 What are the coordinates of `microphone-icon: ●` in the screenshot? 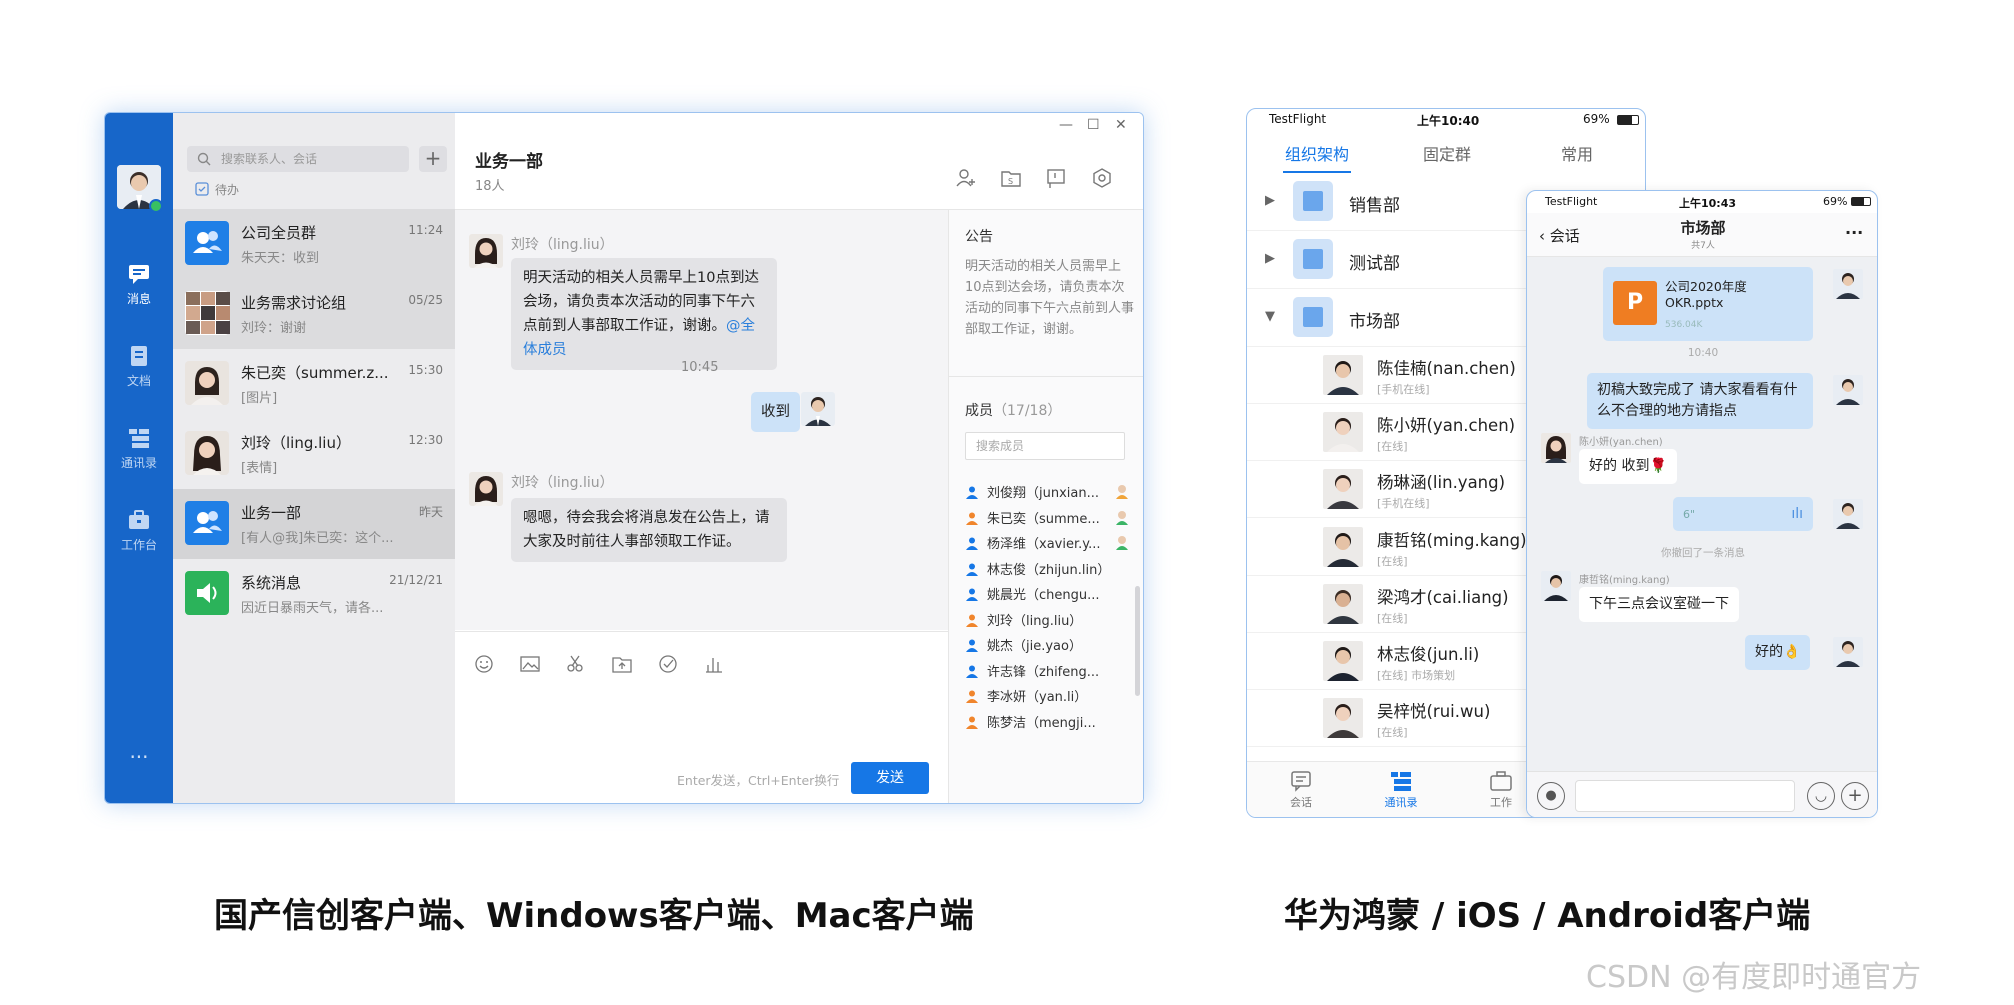 It's located at (1551, 796).